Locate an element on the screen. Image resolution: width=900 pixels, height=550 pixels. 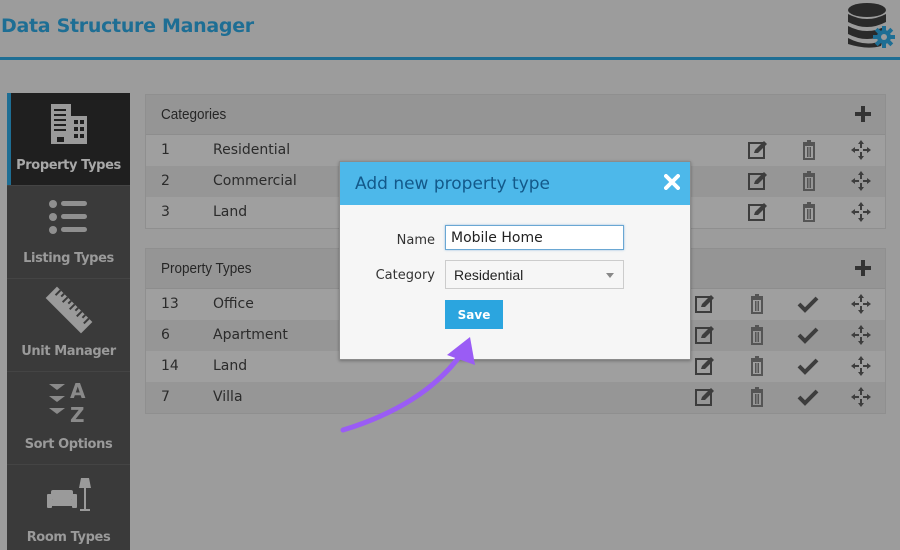
row-id: 7 is located at coordinates (165, 397).